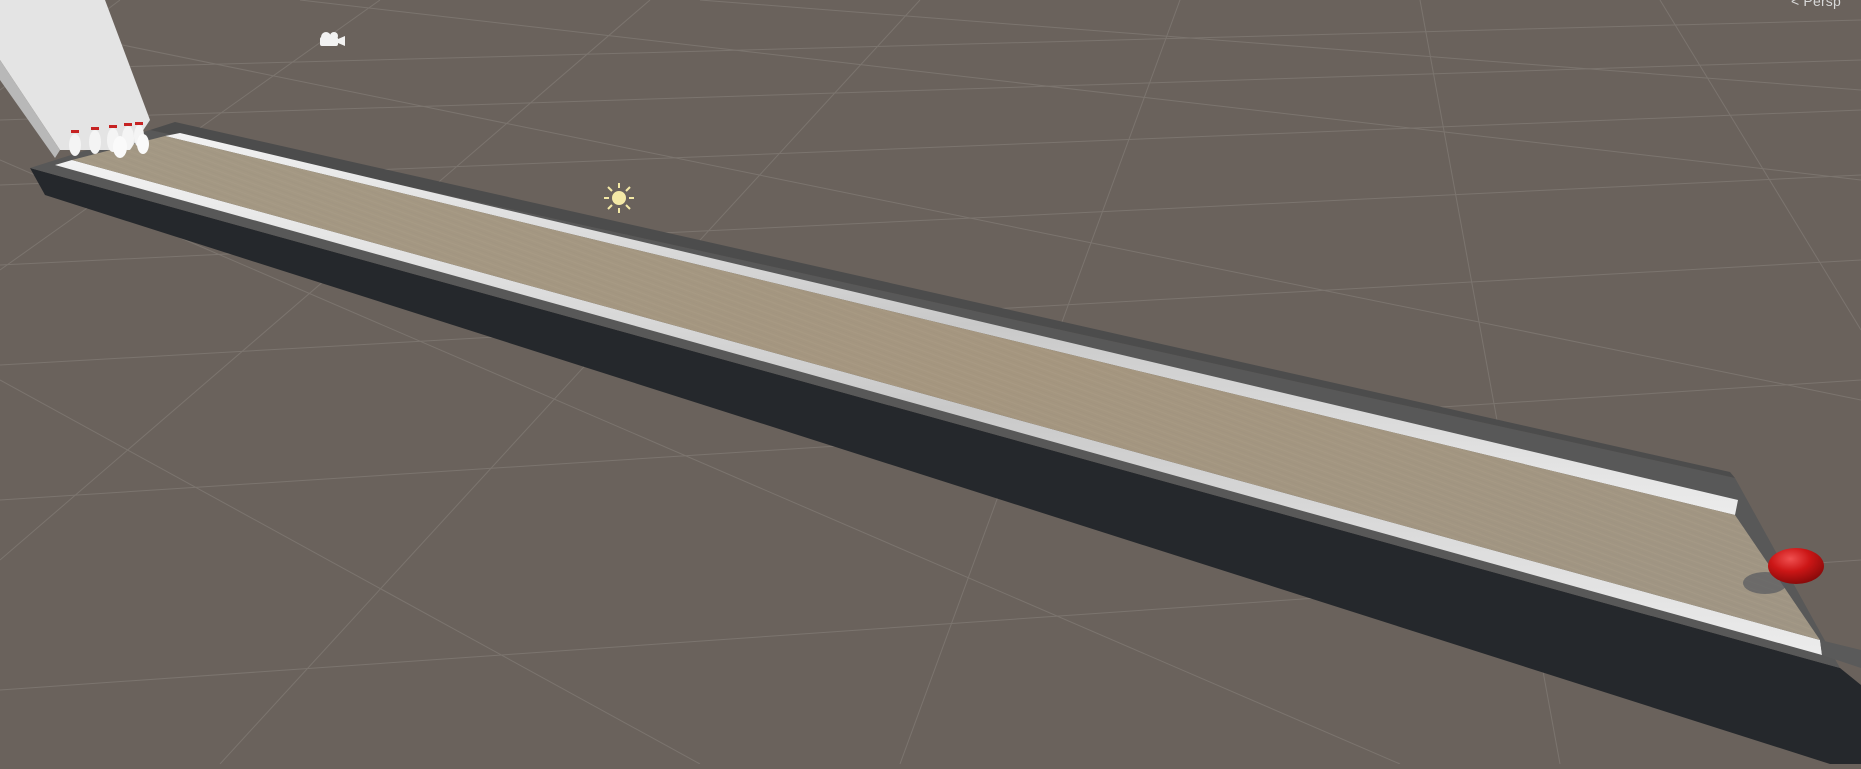 The width and height of the screenshot is (1861, 769). I want to click on bowling-ball, so click(1796, 566).